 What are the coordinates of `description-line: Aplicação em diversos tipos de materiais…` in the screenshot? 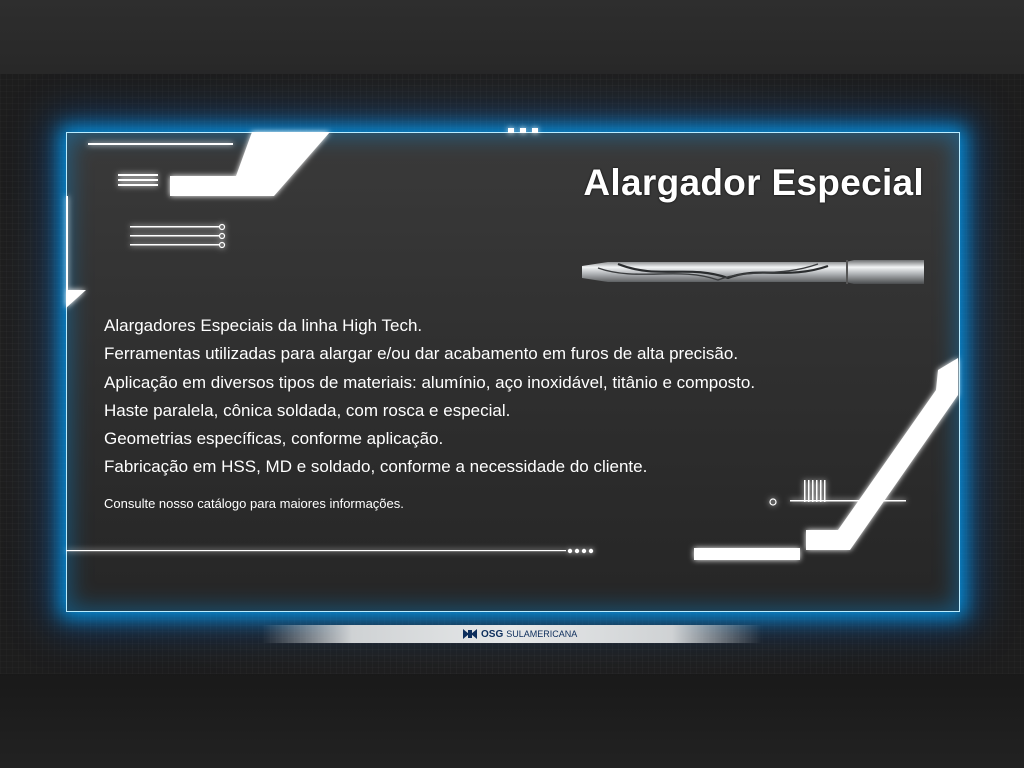 It's located at (430, 382).